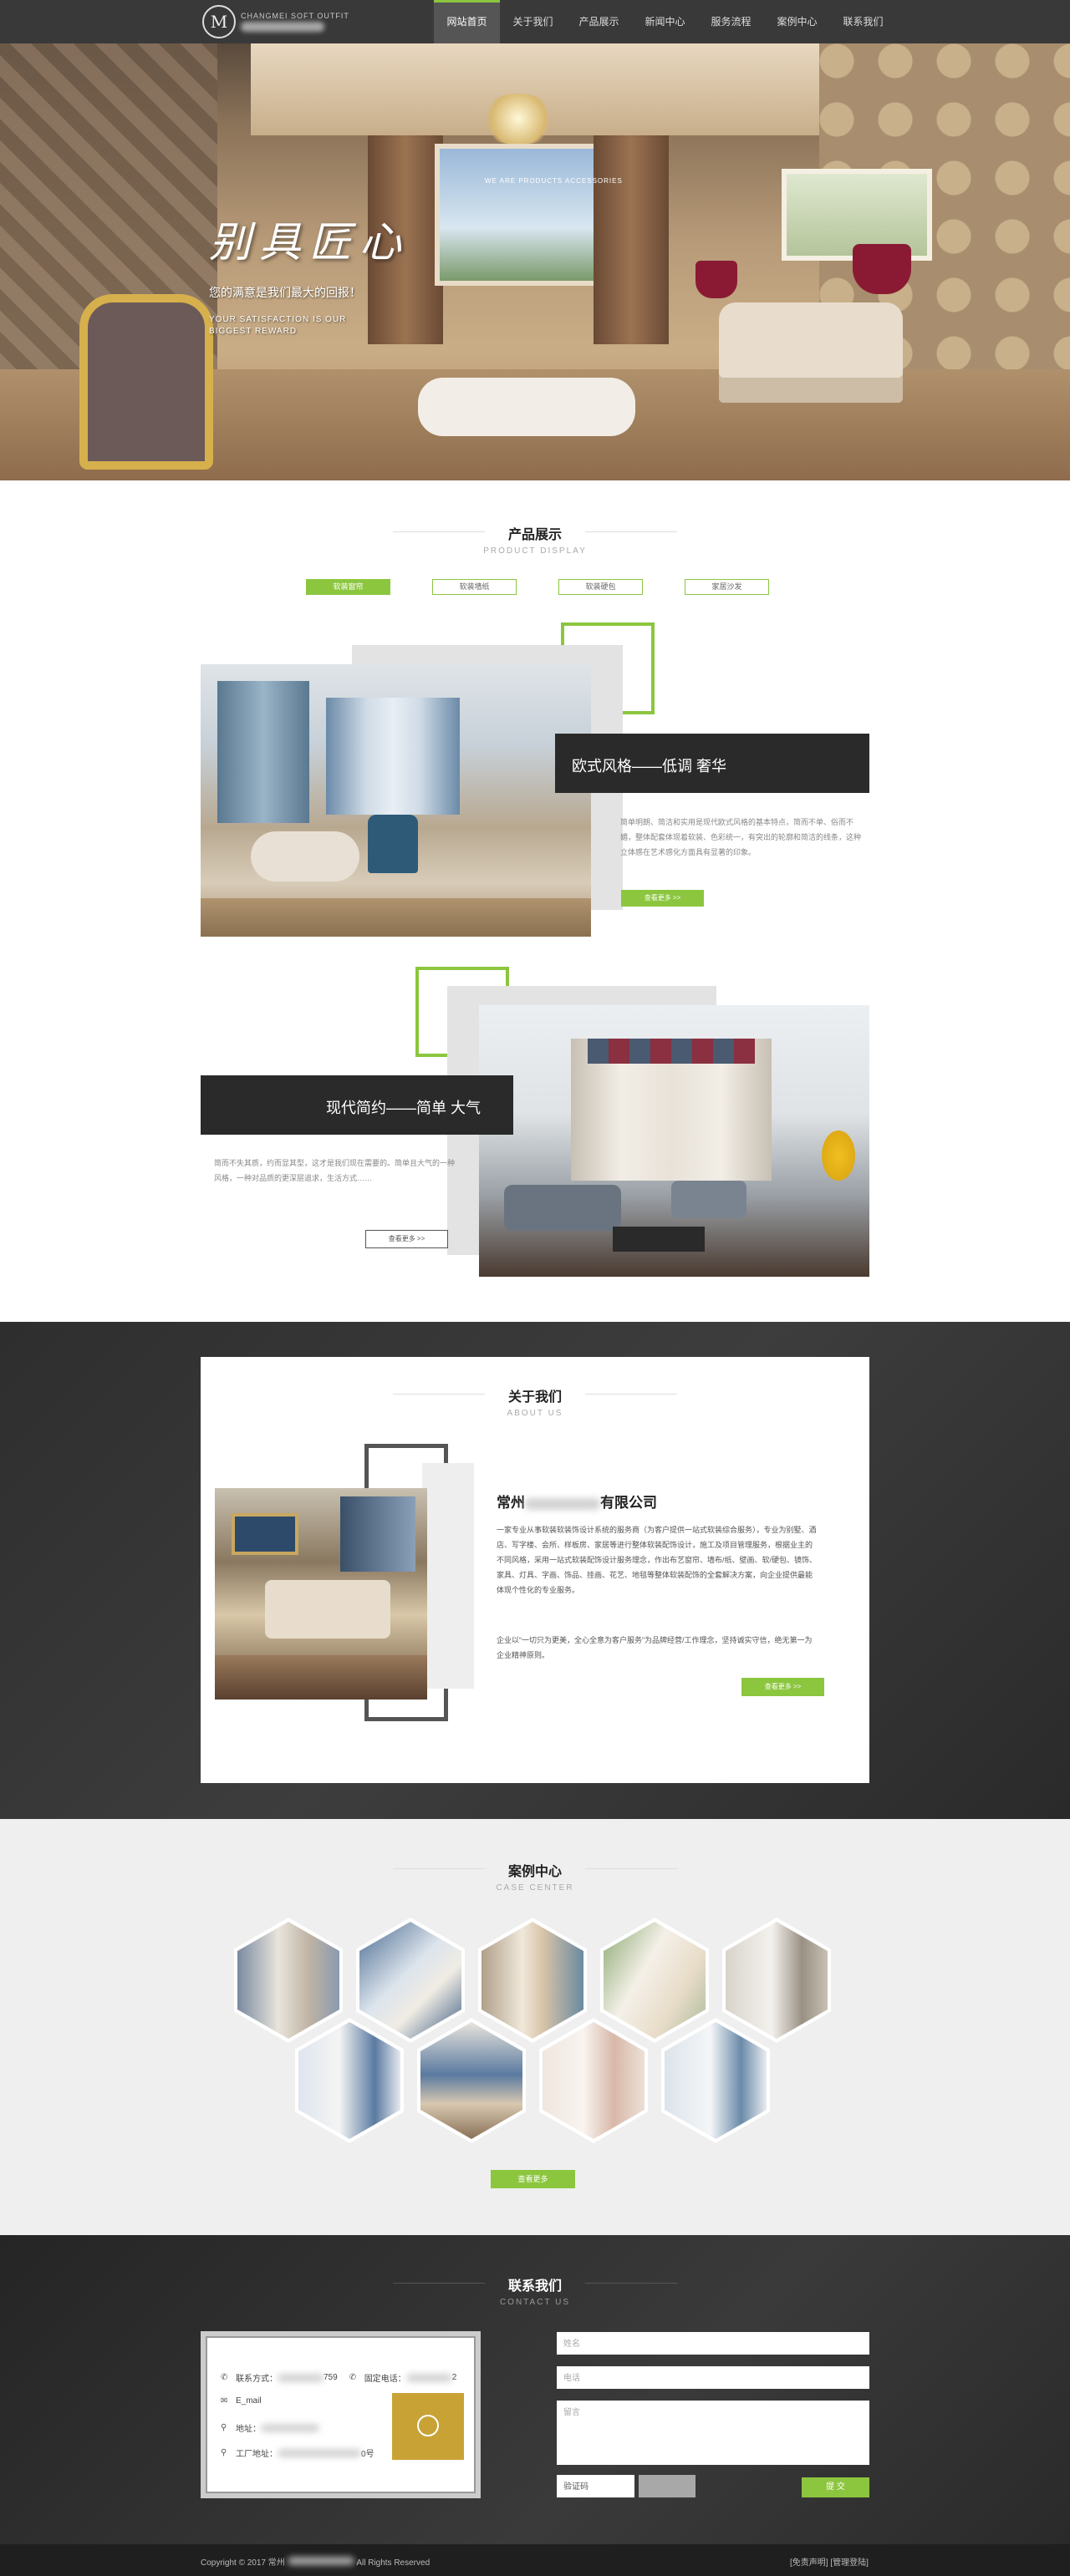  Describe the element at coordinates (257, 2454) in the screenshot. I see `factory-label: 工厂地址：` at that location.